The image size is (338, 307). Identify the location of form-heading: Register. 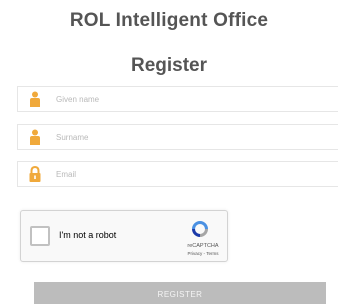
(169, 65).